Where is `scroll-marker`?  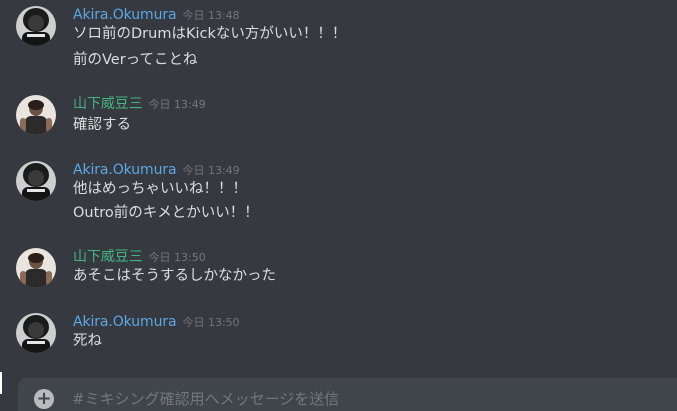
scroll-marker is located at coordinates (1, 383).